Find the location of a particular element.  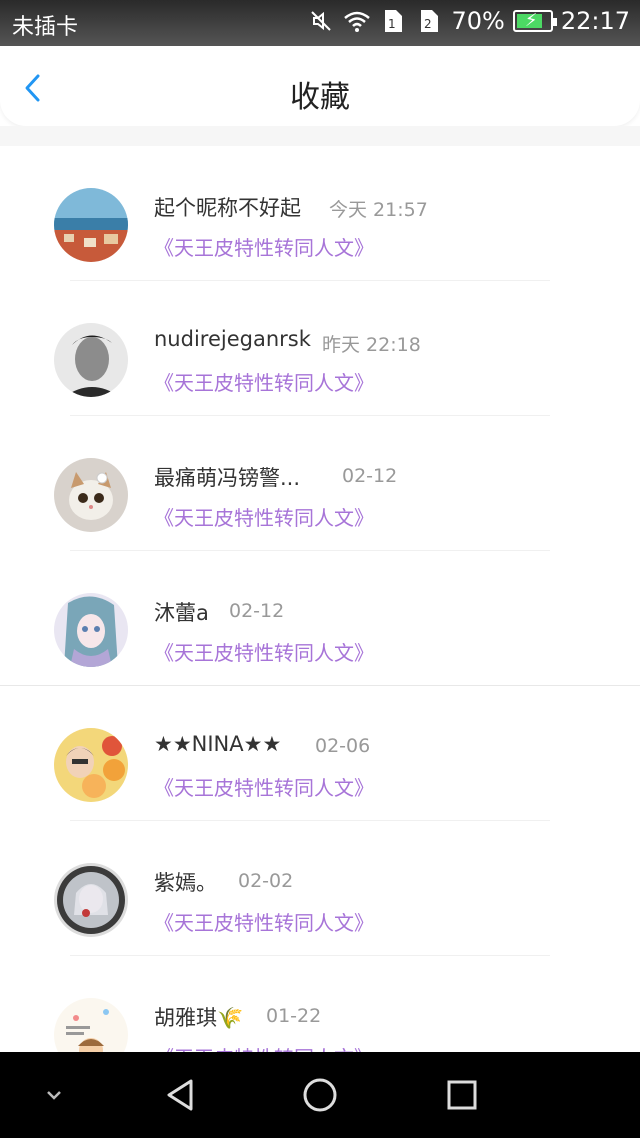

svg-text: 1 is located at coordinates (392, 24).